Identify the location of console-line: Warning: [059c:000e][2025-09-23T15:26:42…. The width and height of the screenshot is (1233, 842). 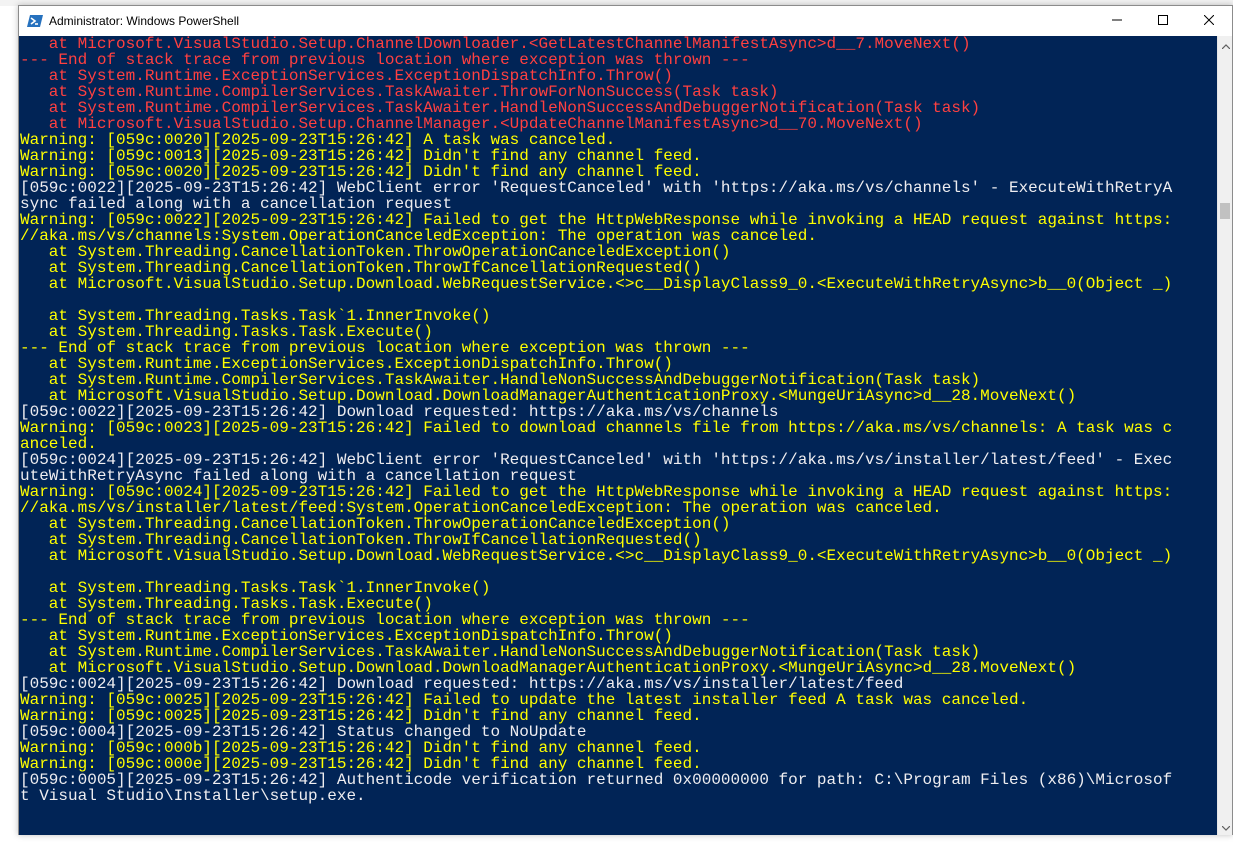
(361, 764).